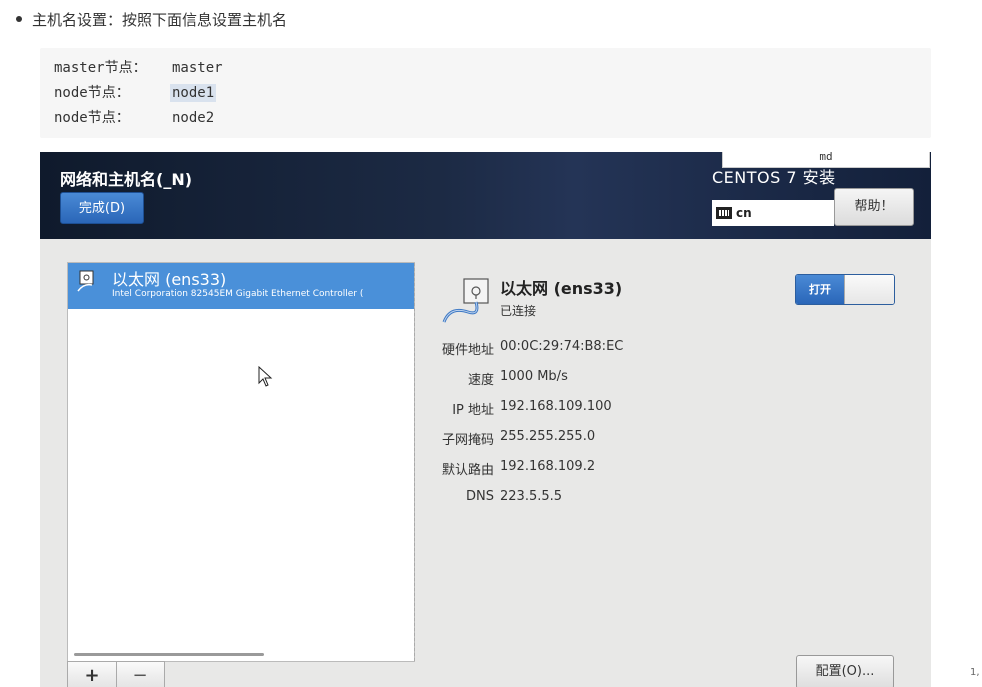  Describe the element at coordinates (473, 410) in the screenshot. I see `detail-label: IP 地址` at that location.